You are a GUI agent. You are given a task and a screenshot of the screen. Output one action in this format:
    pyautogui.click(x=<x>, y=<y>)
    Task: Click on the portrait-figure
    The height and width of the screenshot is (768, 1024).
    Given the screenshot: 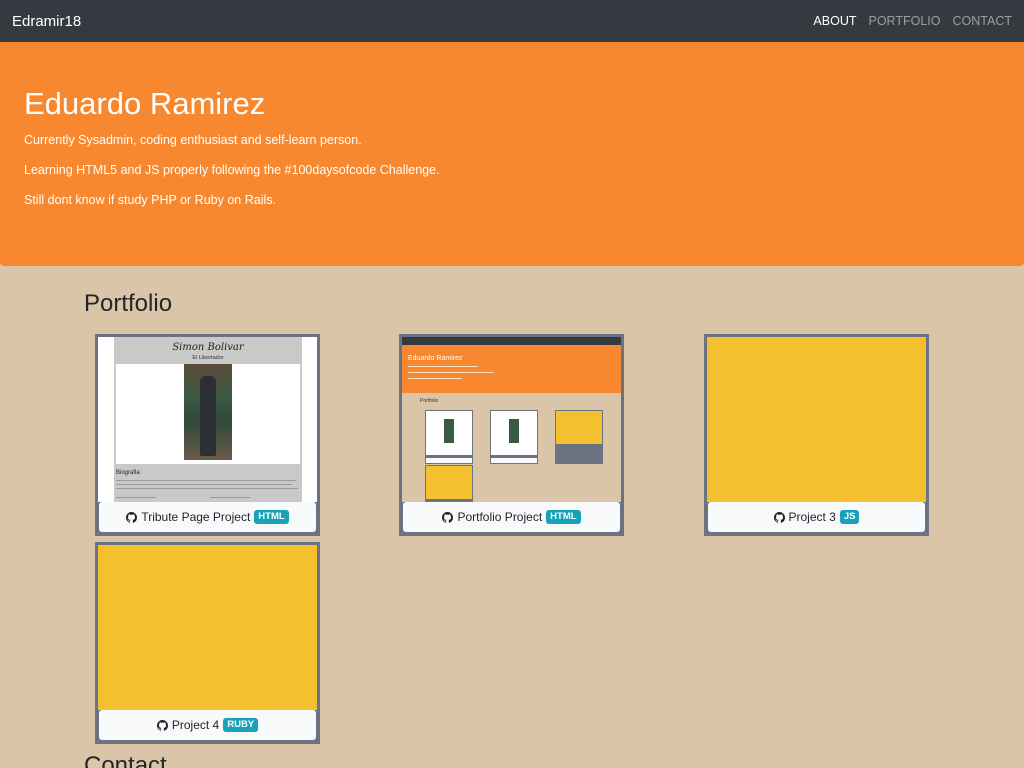 What is the action you would take?
    pyautogui.click(x=208, y=416)
    